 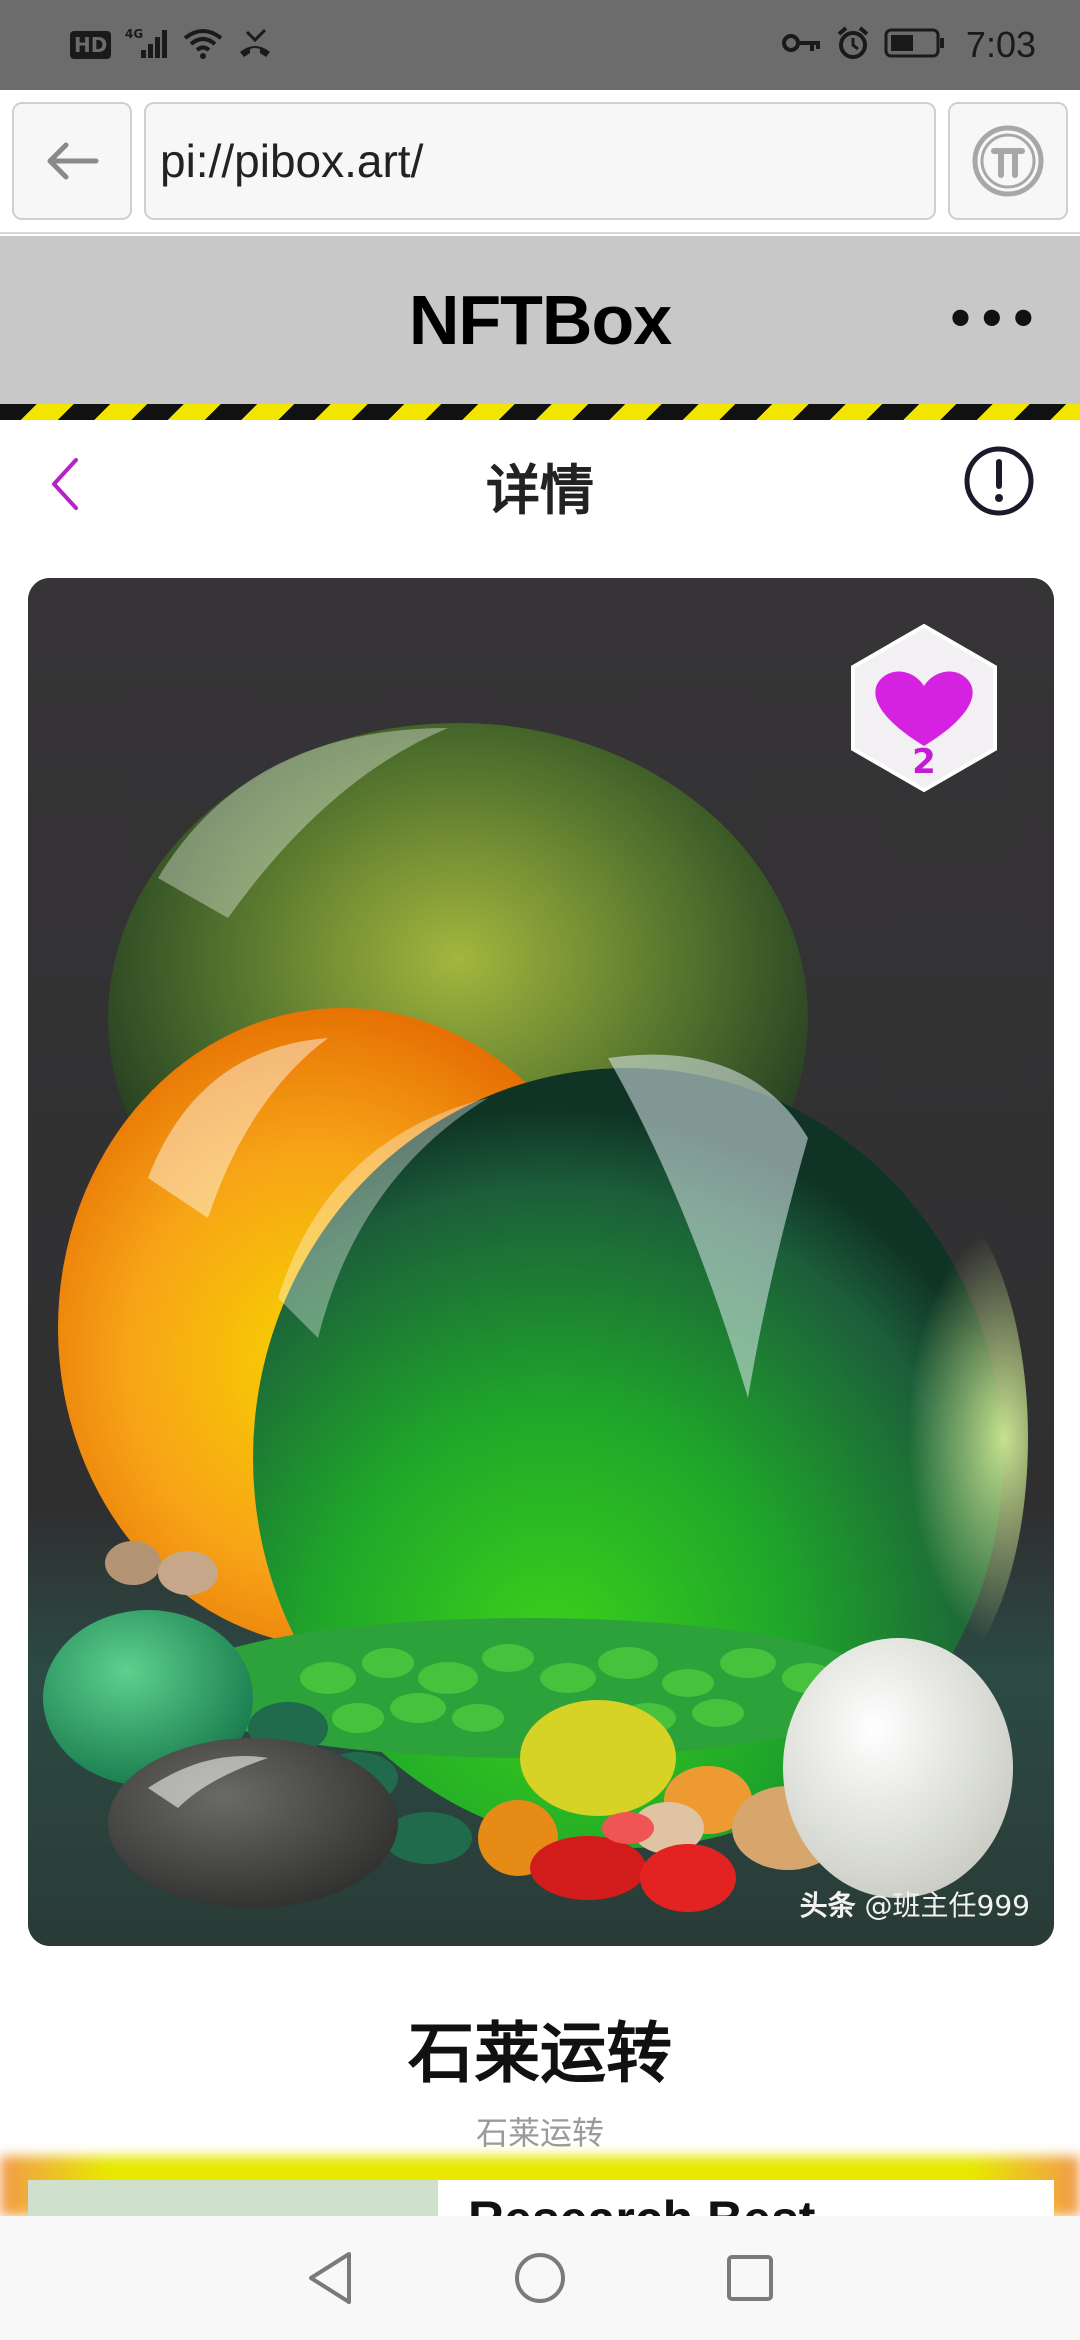 What do you see at coordinates (540, 490) in the screenshot?
I see `page-title: 详情` at bounding box center [540, 490].